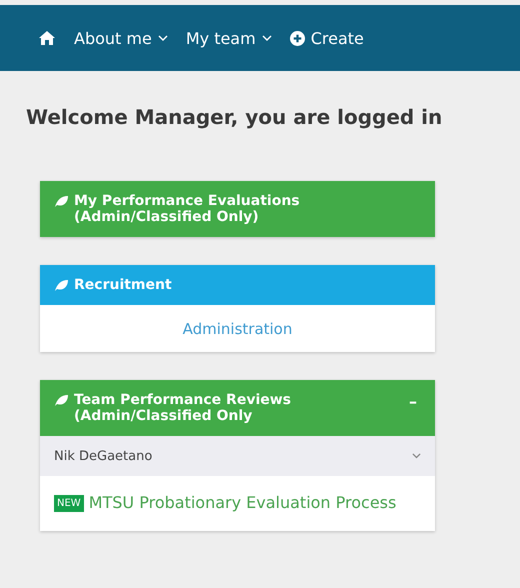  What do you see at coordinates (237, 456) in the screenshot?
I see `person-select: Nik DeGaetano` at bounding box center [237, 456].